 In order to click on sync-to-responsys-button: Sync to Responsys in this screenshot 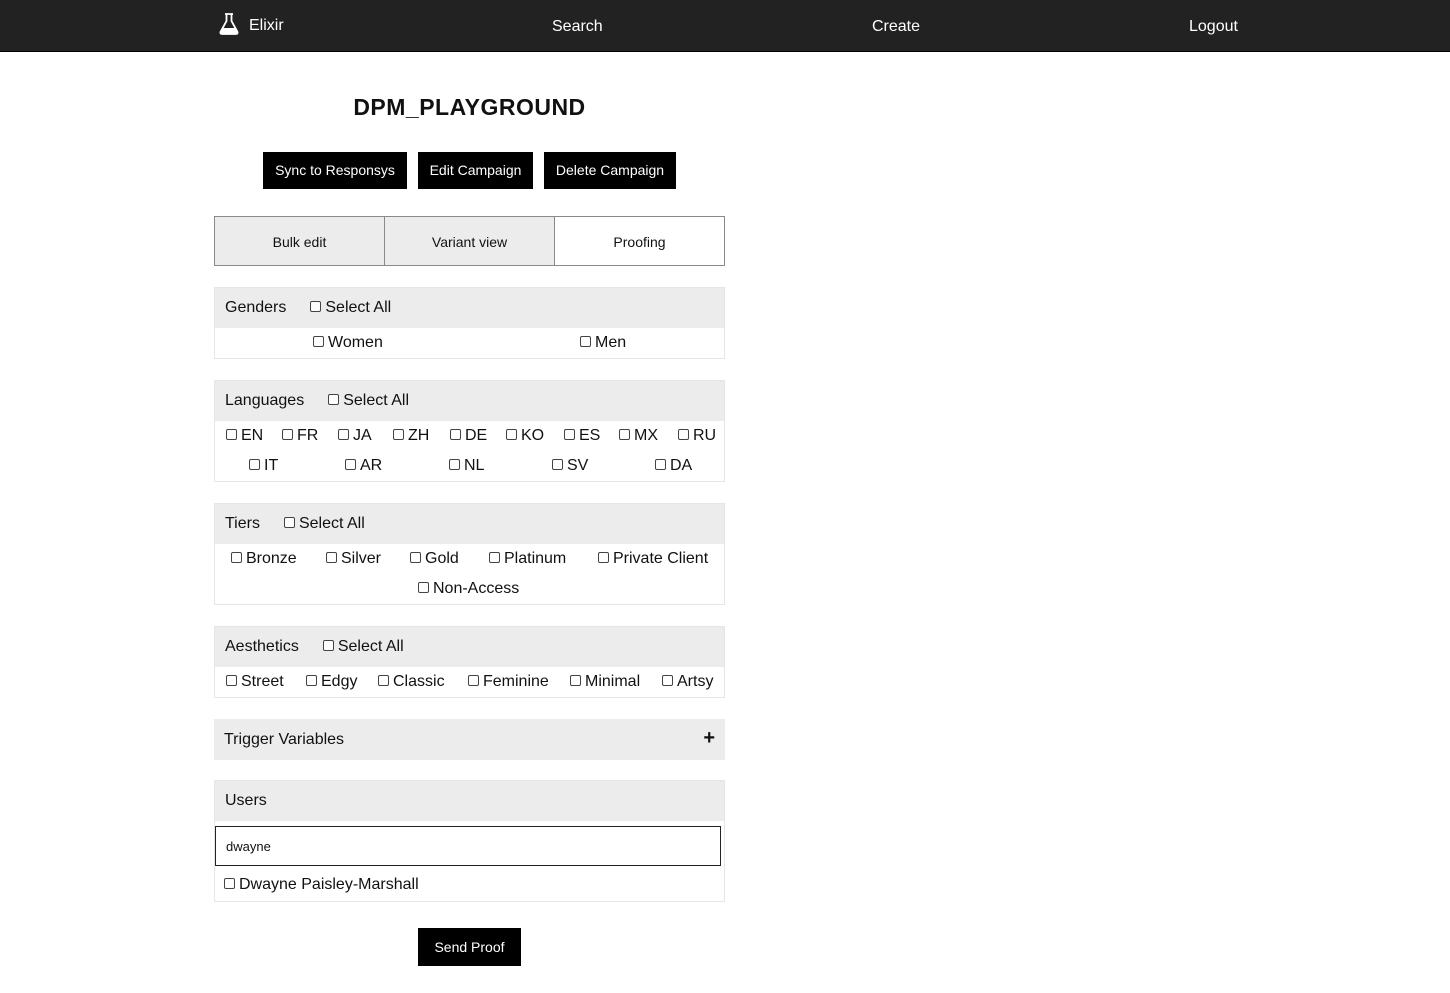, I will do `click(335, 170)`.